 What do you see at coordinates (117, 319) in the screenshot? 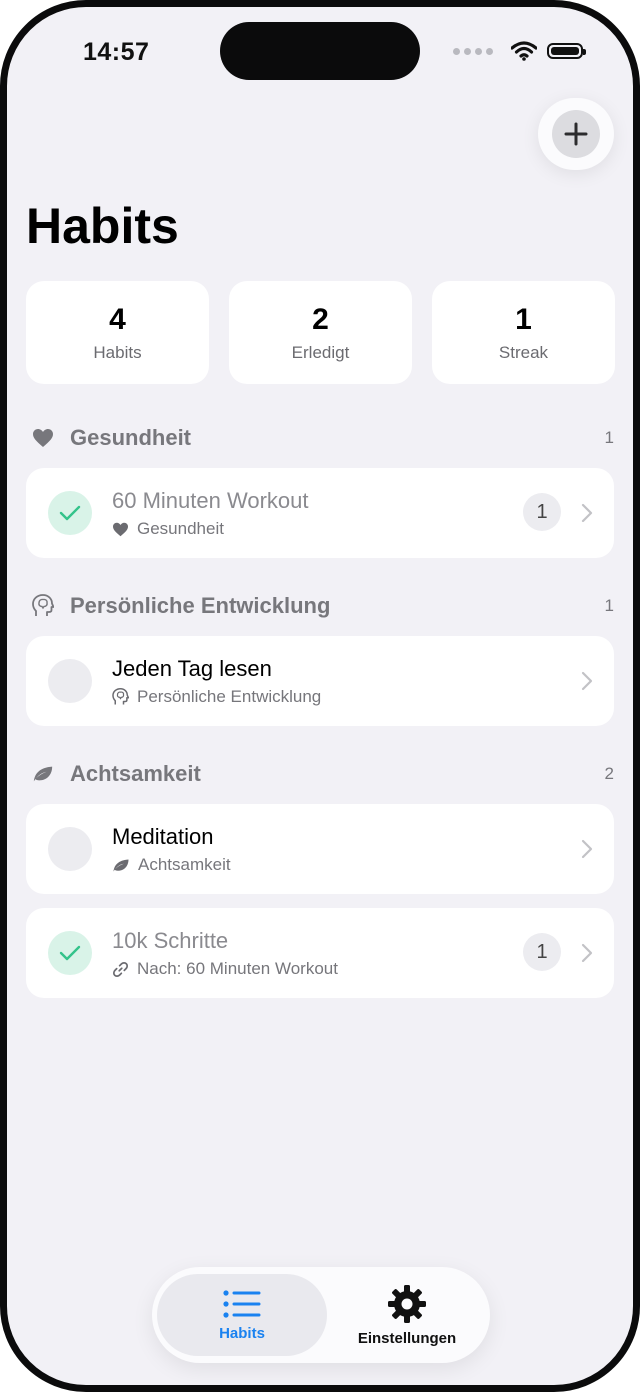
I see `stat-value: 4` at bounding box center [117, 319].